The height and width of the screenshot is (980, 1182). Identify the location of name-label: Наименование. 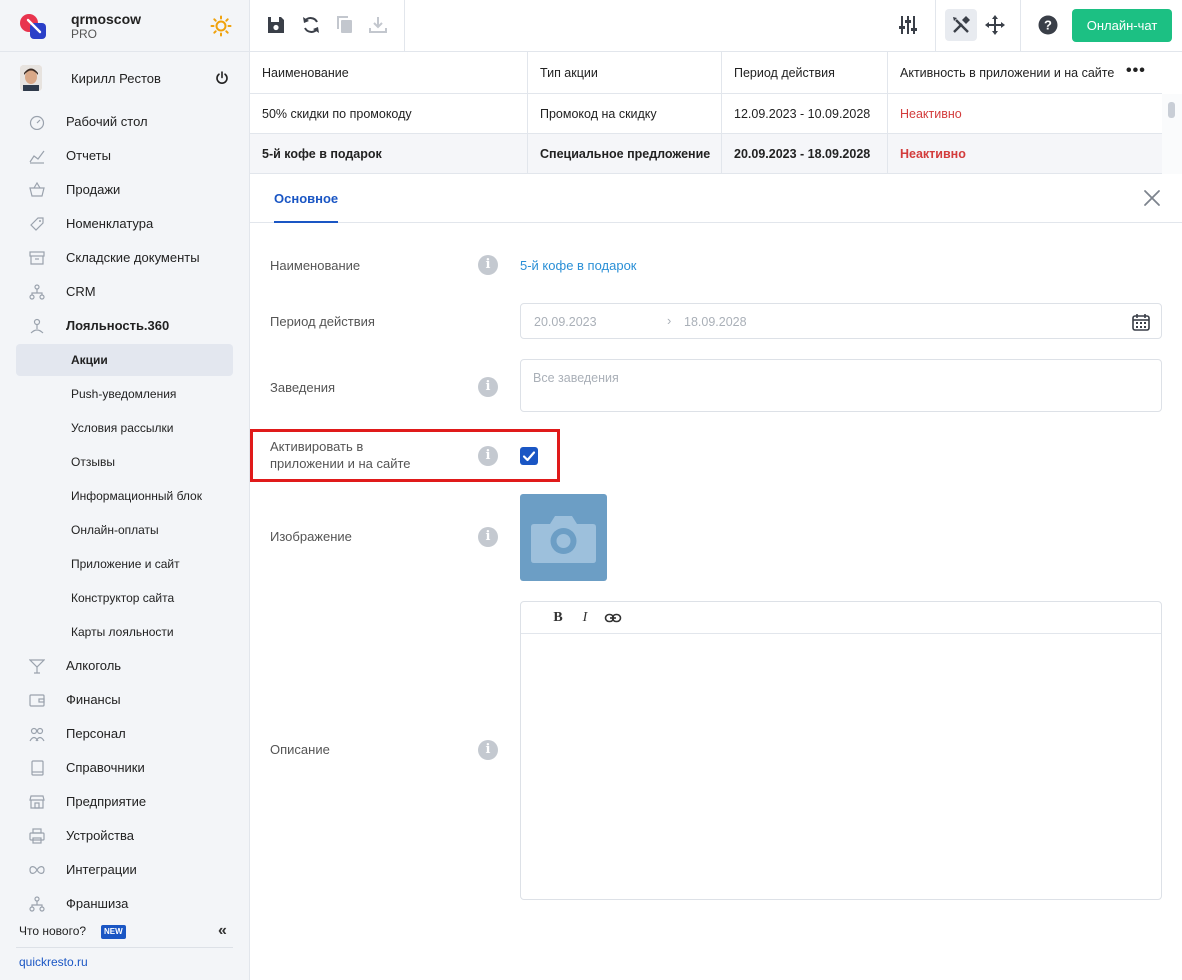
(315, 265).